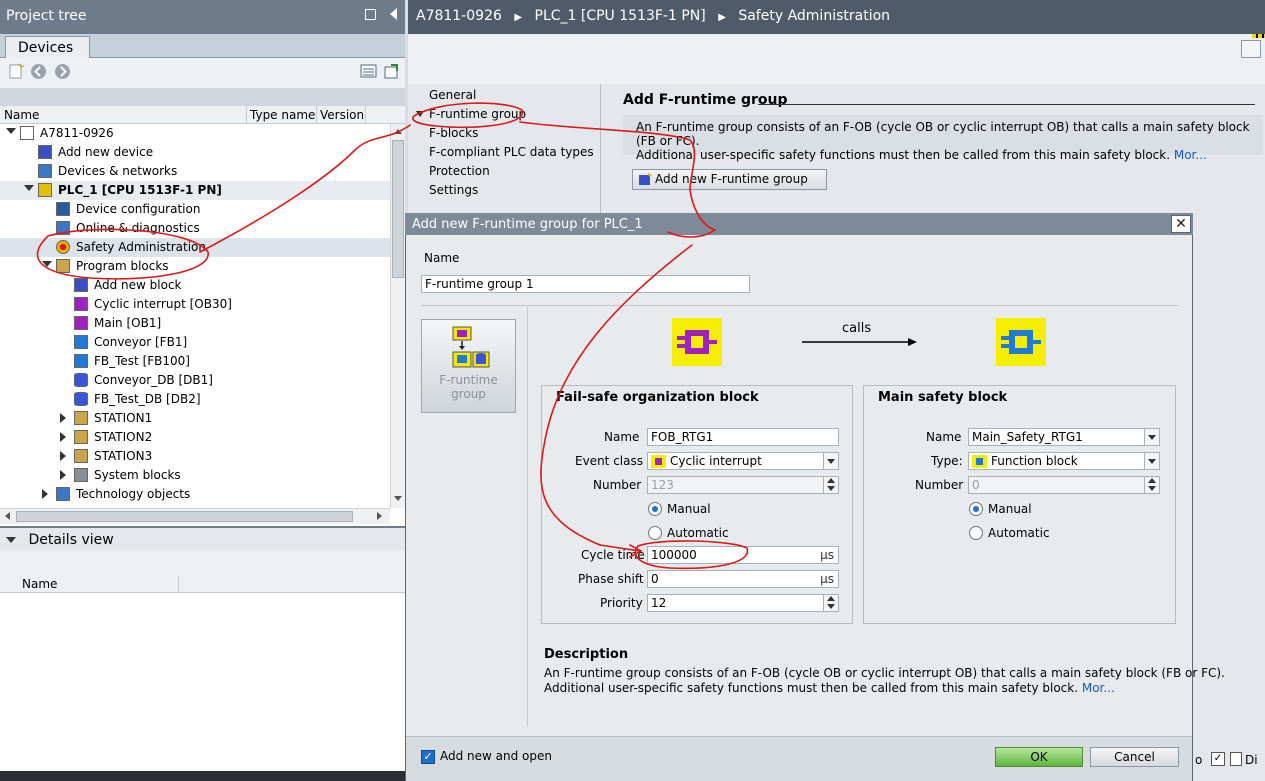 This screenshot has height=781, width=1265. Describe the element at coordinates (397, 316) in the screenshot. I see `tree-vertical-scrollbar` at that location.